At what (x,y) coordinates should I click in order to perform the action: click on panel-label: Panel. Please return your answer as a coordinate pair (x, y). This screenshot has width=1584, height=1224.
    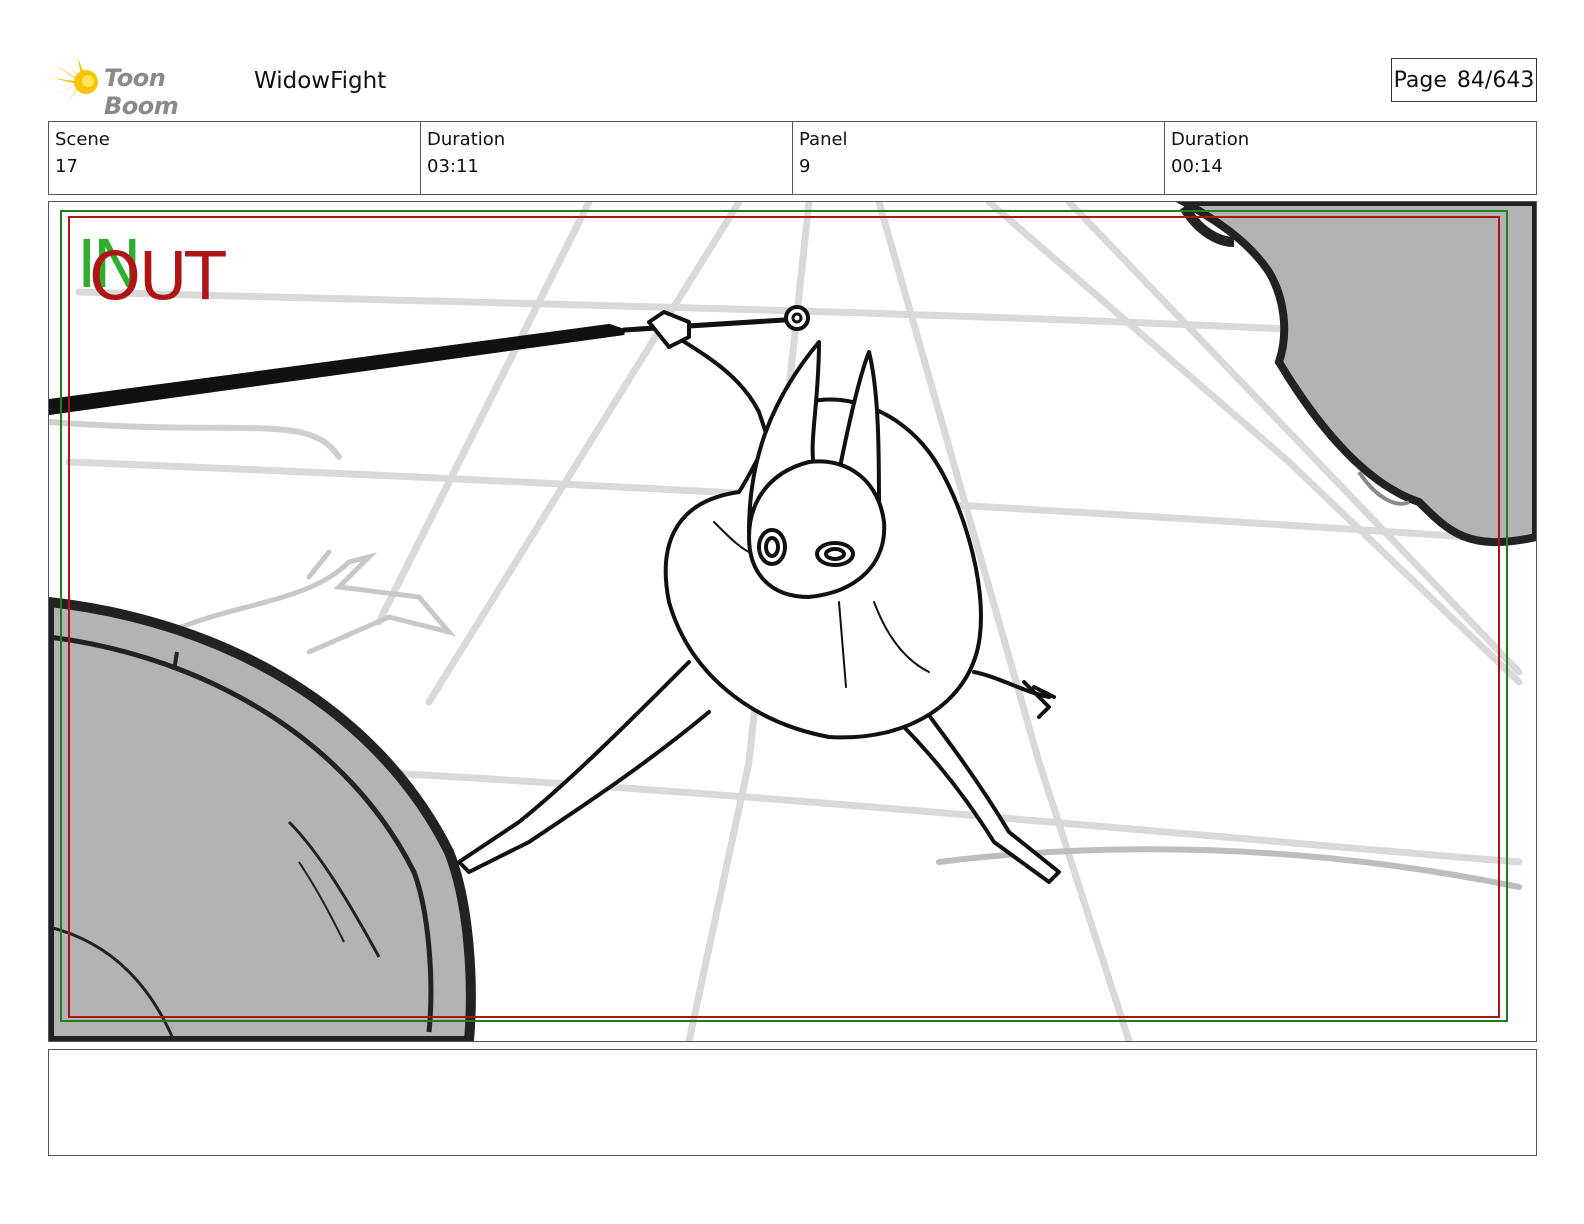
    Looking at the image, I should click on (823, 139).